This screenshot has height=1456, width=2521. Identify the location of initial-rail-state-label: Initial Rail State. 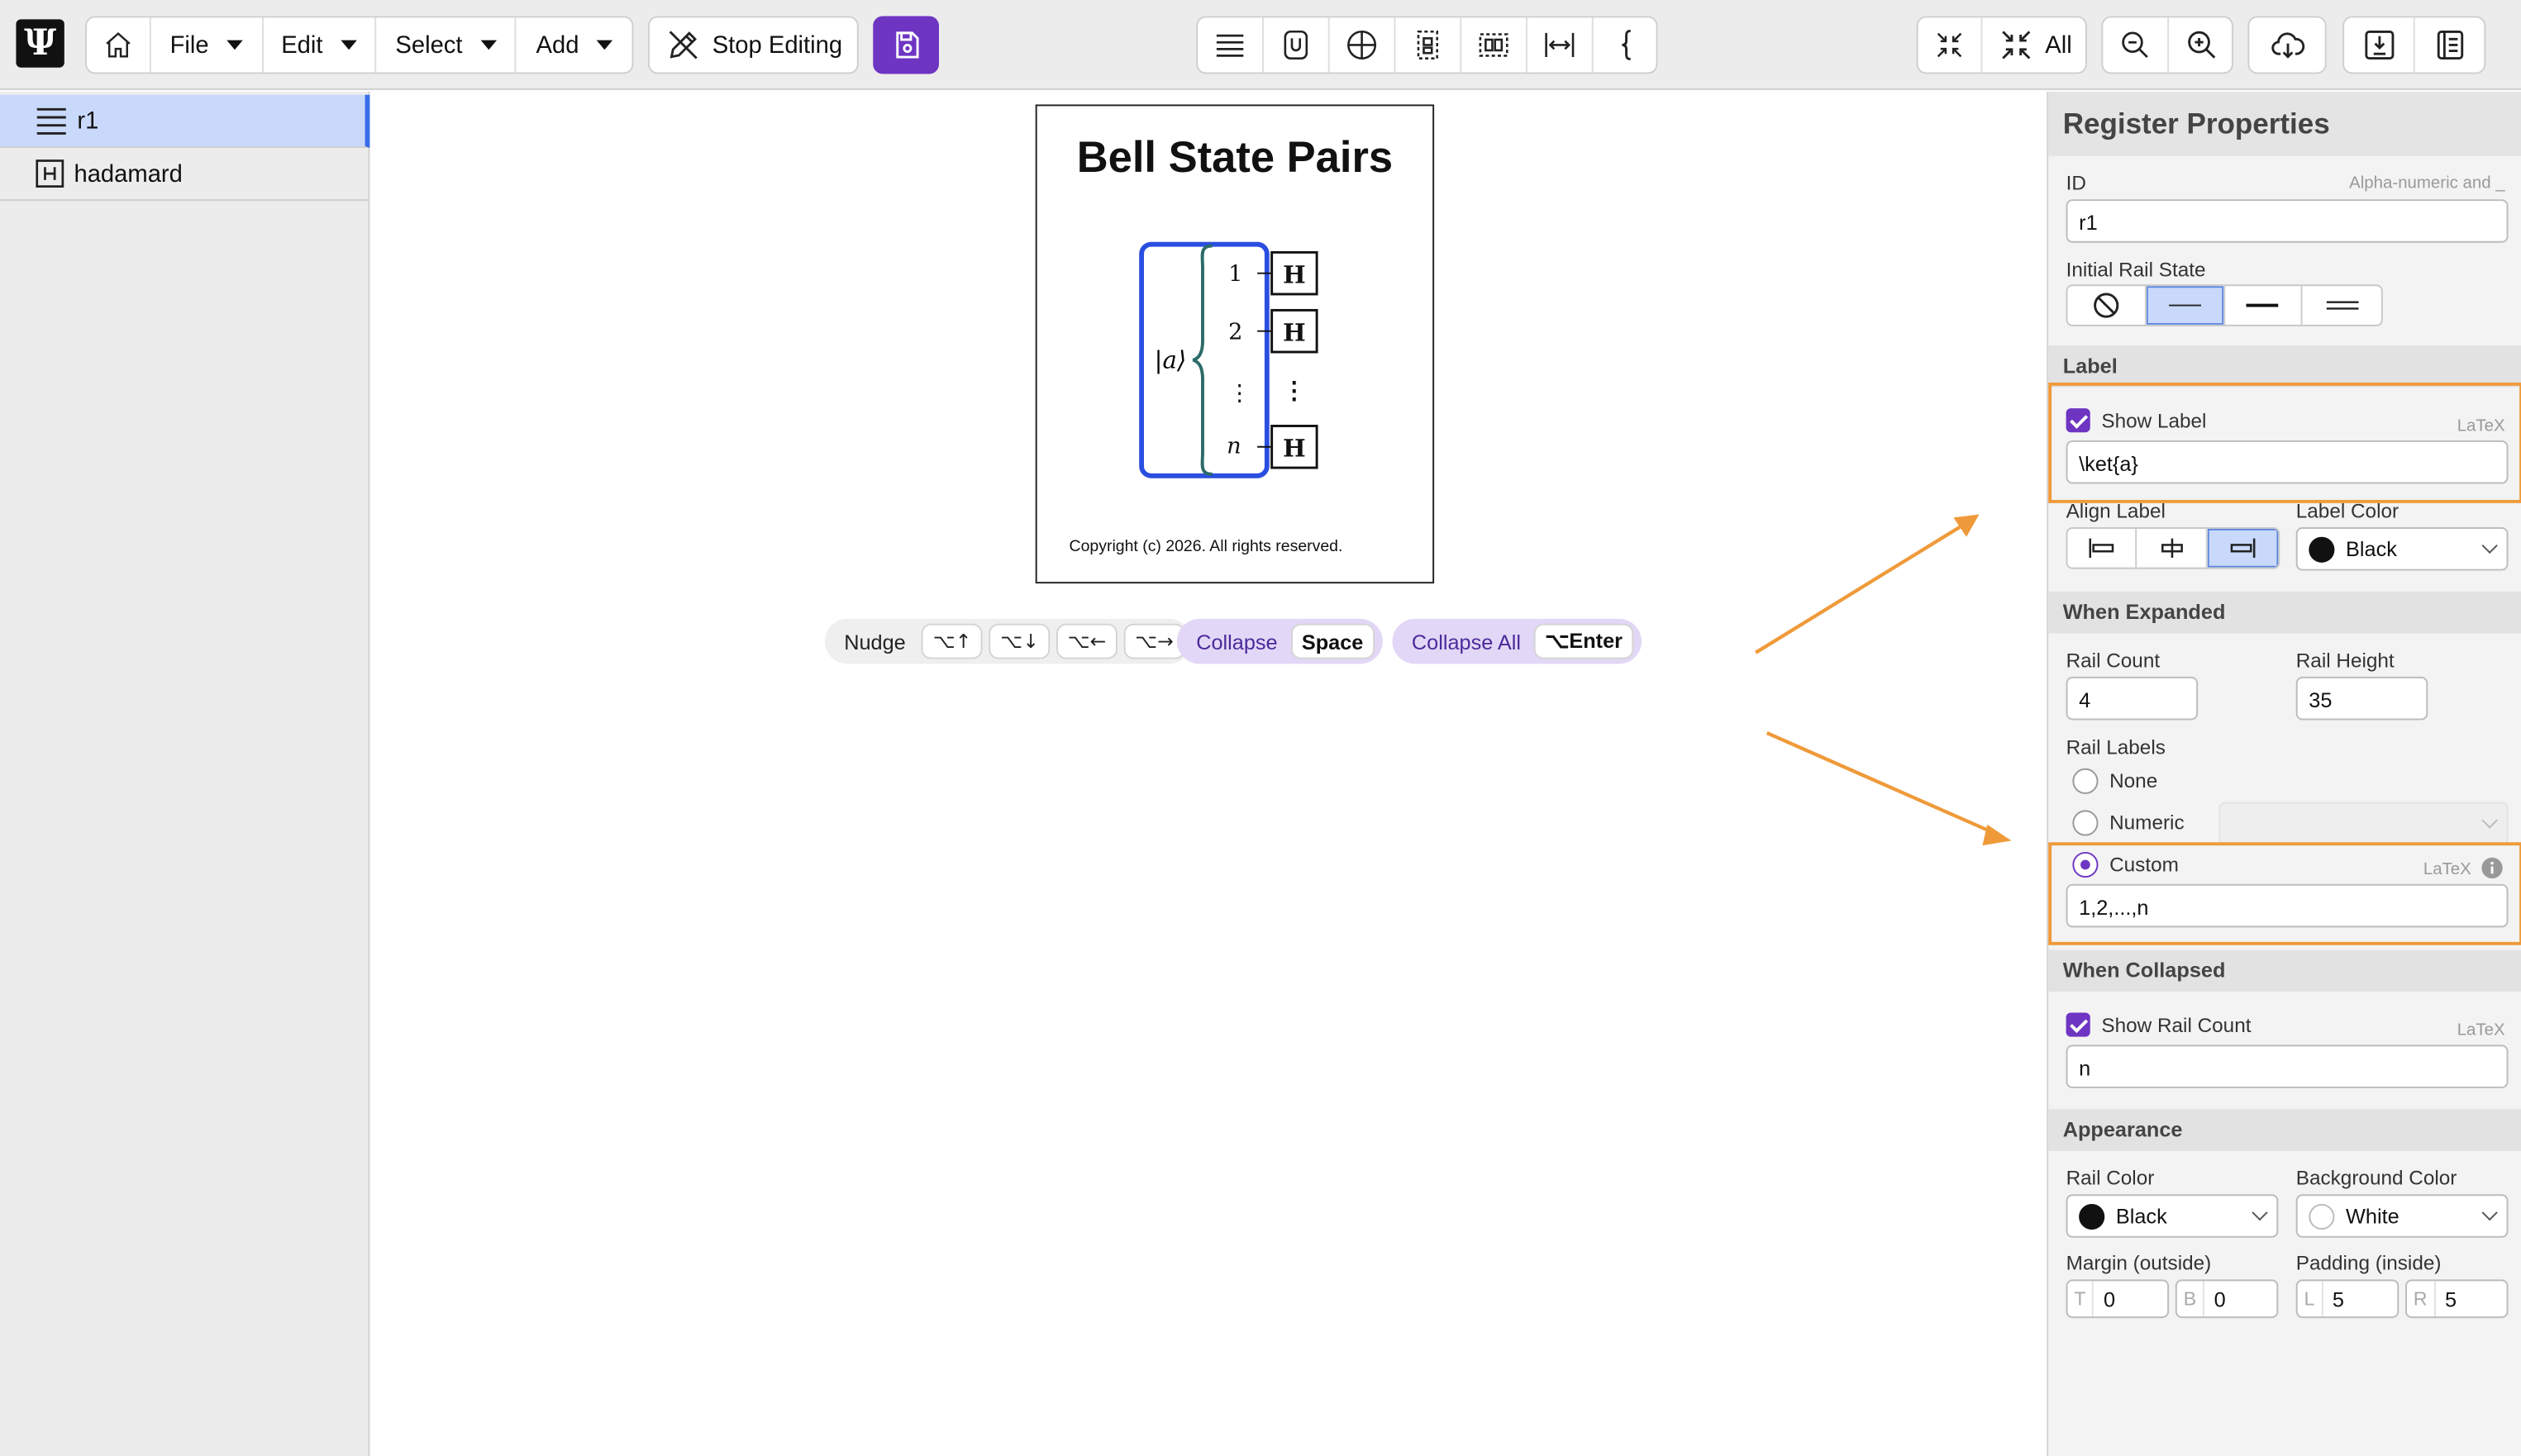
(2136, 270).